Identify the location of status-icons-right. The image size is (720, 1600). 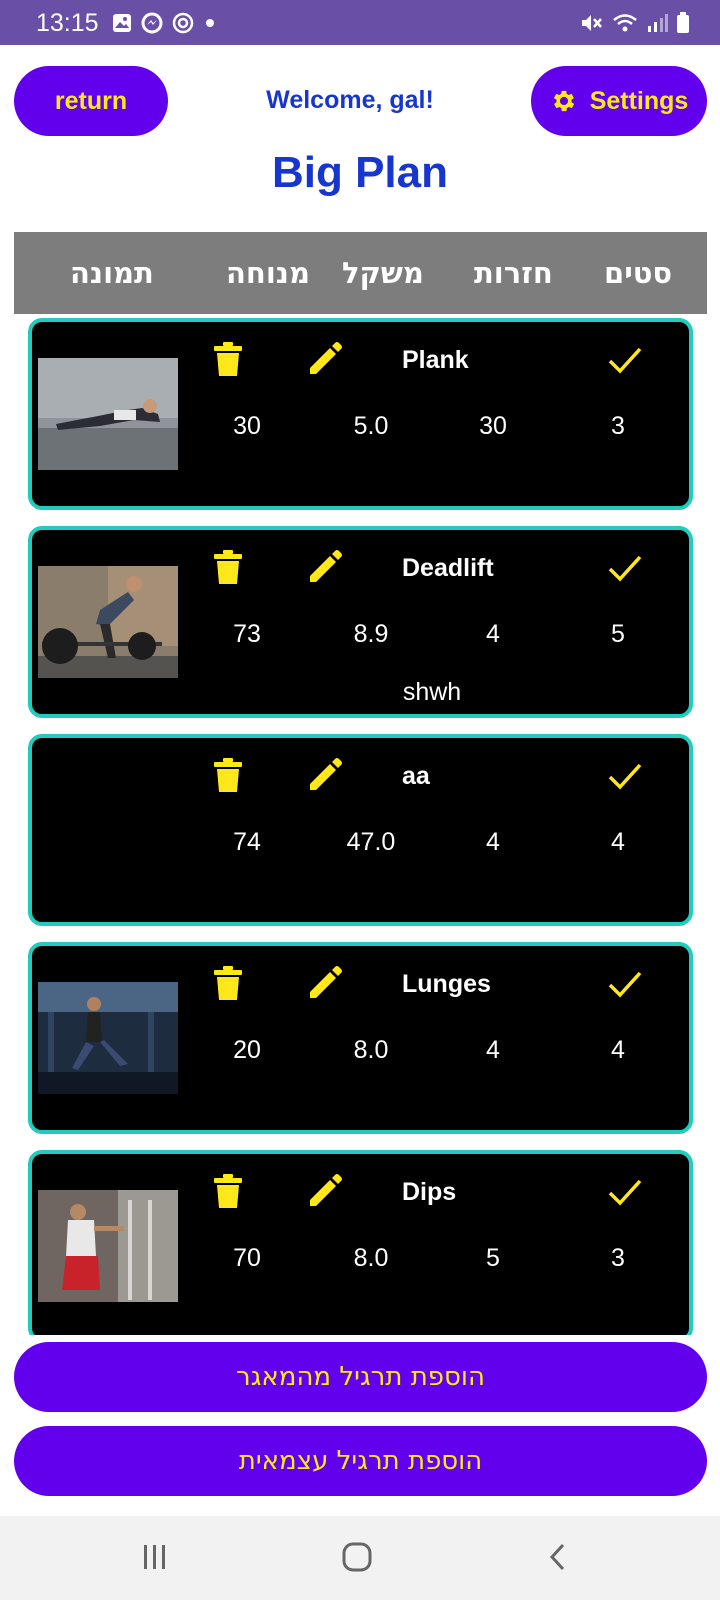
(635, 23).